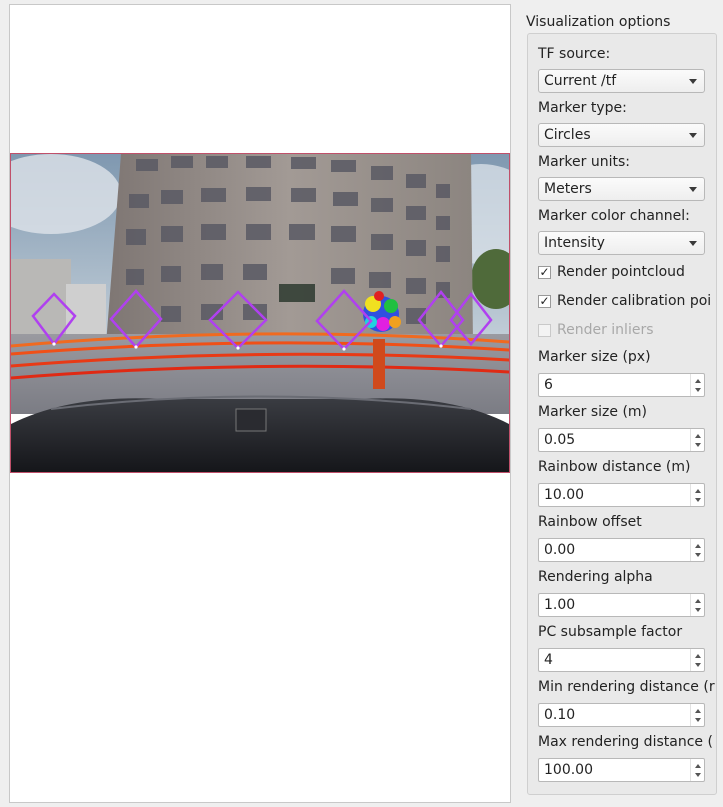  I want to click on marker-color-value: Intensity, so click(574, 243).